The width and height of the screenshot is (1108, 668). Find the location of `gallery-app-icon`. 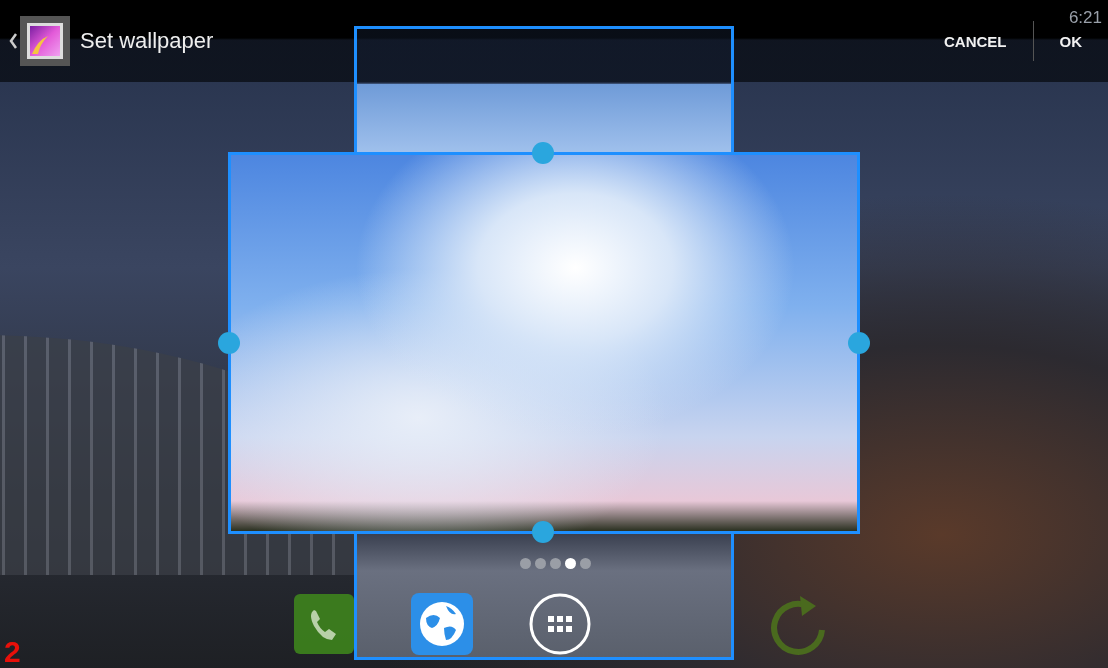

gallery-app-icon is located at coordinates (45, 41).